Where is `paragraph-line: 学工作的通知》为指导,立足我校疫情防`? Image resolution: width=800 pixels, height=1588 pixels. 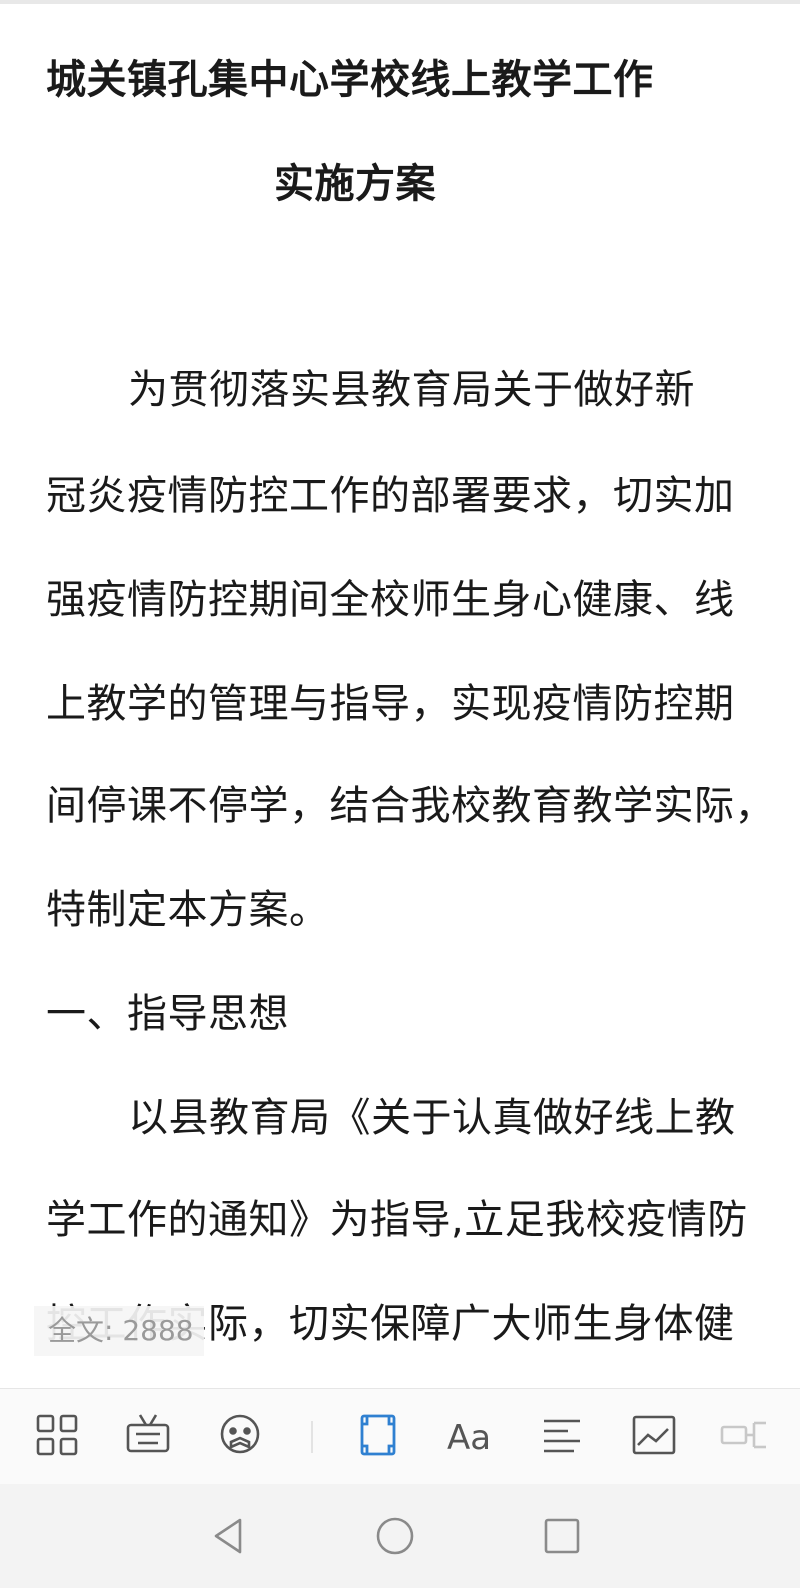 paragraph-line: 学工作的通知》为指导,立足我校疫情防 is located at coordinates (397, 1220).